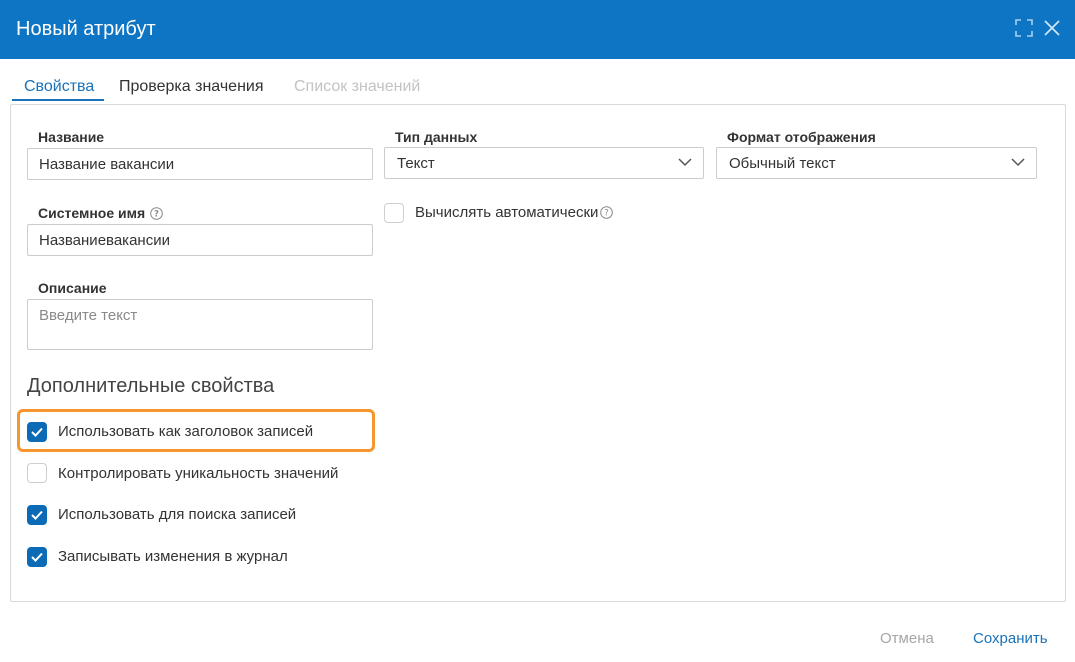  What do you see at coordinates (394, 213) in the screenshot?
I see `auto-calc-checkbox` at bounding box center [394, 213].